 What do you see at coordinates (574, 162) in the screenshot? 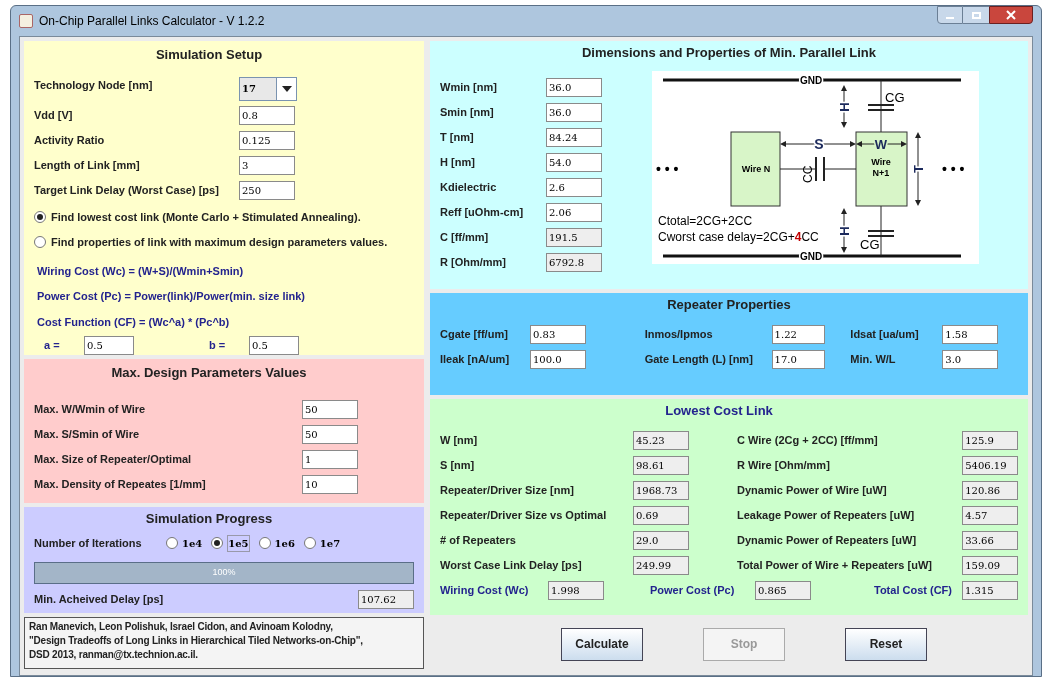
I see `text-field: 54.0` at bounding box center [574, 162].